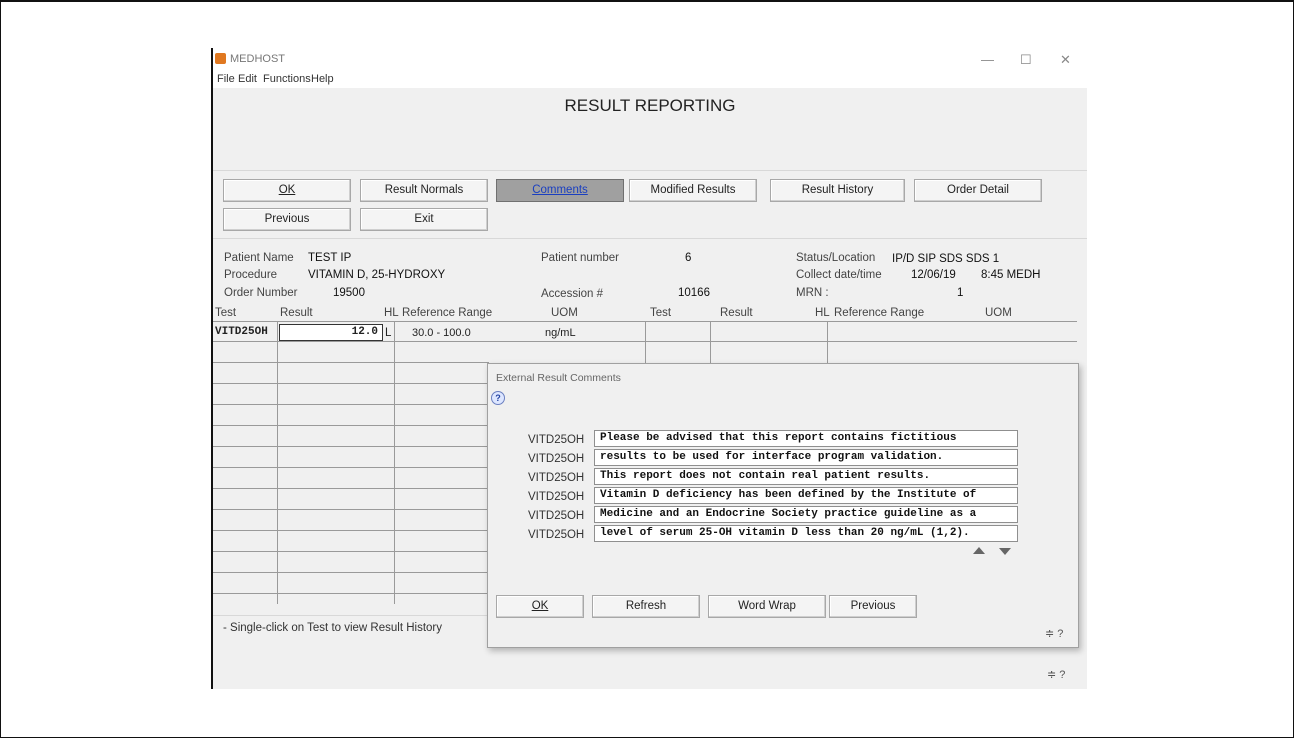 The image size is (1294, 738). I want to click on scroll-up-icon, so click(979, 550).